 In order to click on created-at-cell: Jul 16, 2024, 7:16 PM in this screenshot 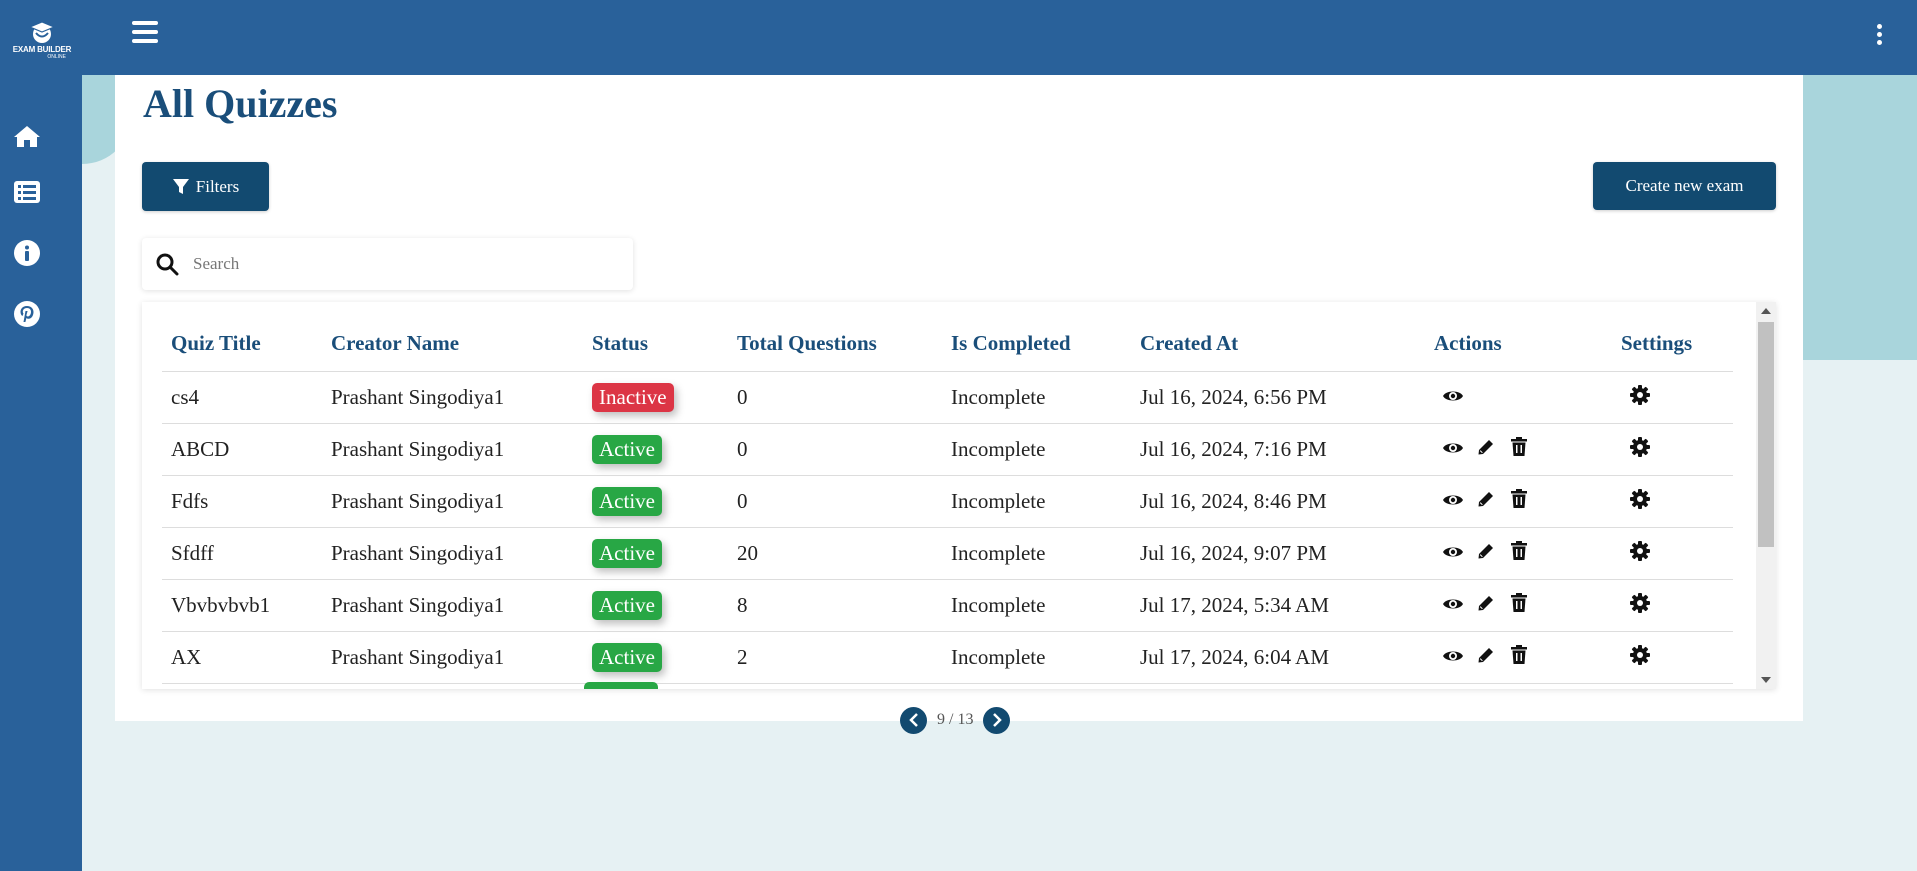, I will do `click(1278, 449)`.